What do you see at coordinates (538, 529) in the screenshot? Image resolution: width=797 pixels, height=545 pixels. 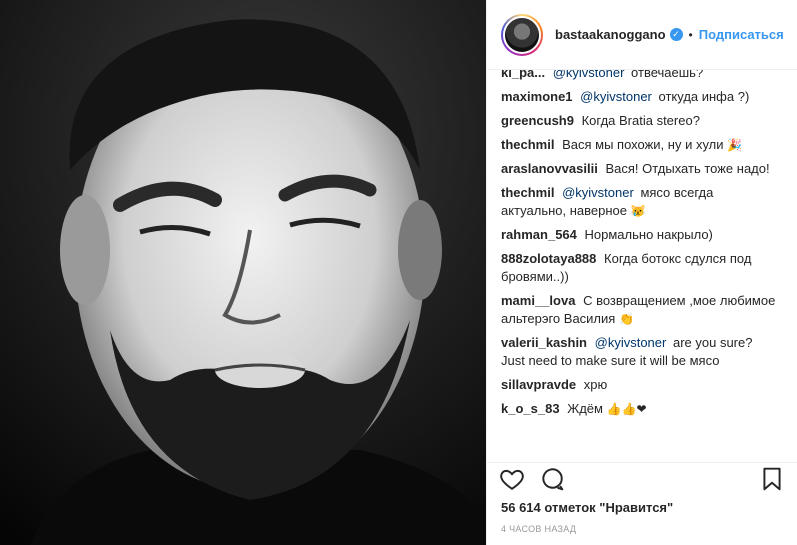 I see `post-timestamp: 4 часов назад` at bounding box center [538, 529].